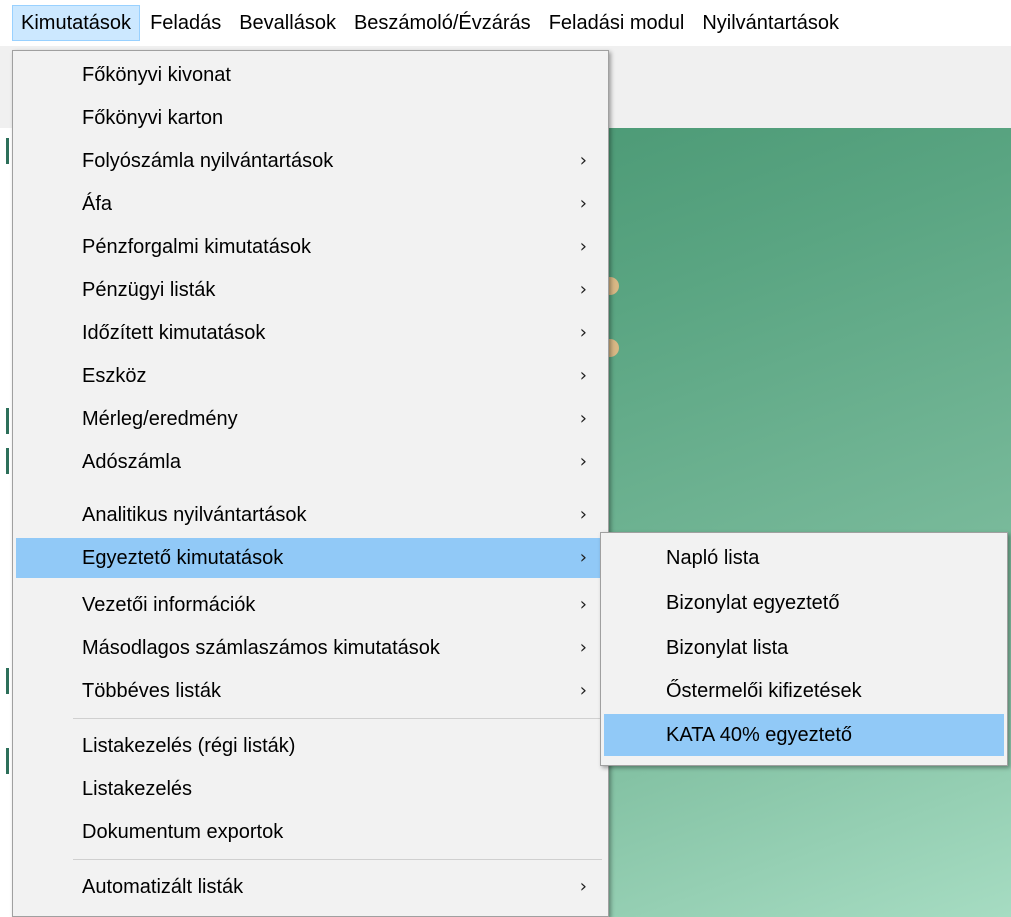  What do you see at coordinates (185, 23) in the screenshot?
I see `menubar-item-feladas: Feladás` at bounding box center [185, 23].